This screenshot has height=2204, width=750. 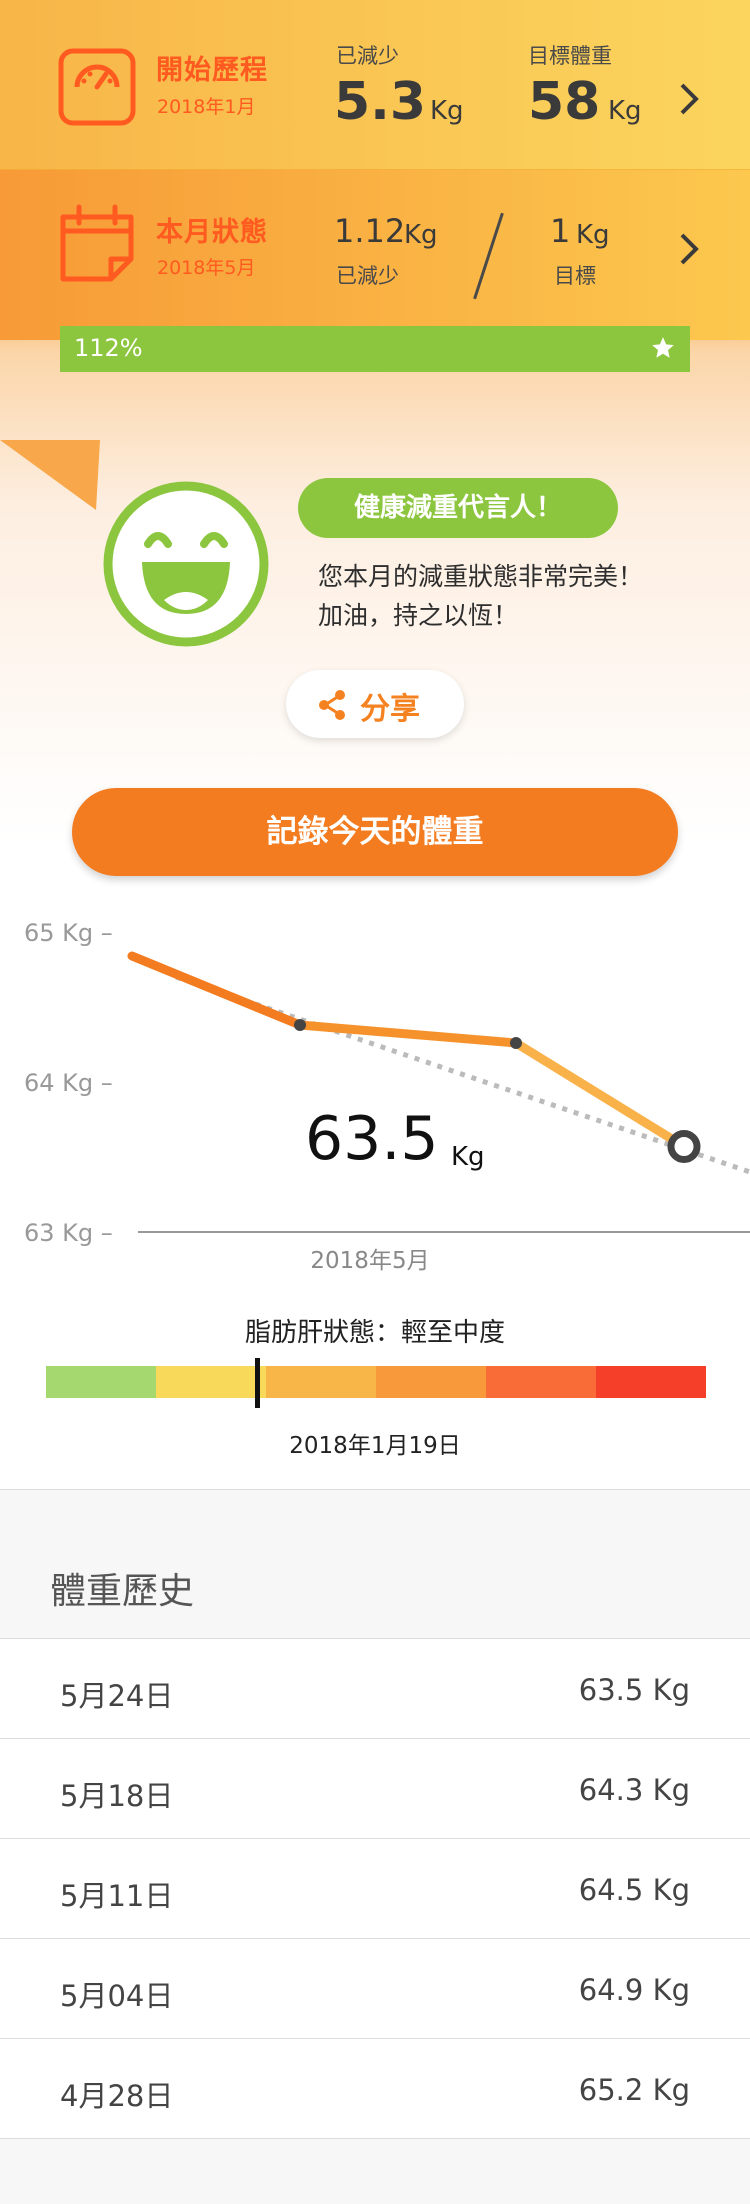 What do you see at coordinates (593, 235) in the screenshot?
I see `monthly-goal-unit: Kg` at bounding box center [593, 235].